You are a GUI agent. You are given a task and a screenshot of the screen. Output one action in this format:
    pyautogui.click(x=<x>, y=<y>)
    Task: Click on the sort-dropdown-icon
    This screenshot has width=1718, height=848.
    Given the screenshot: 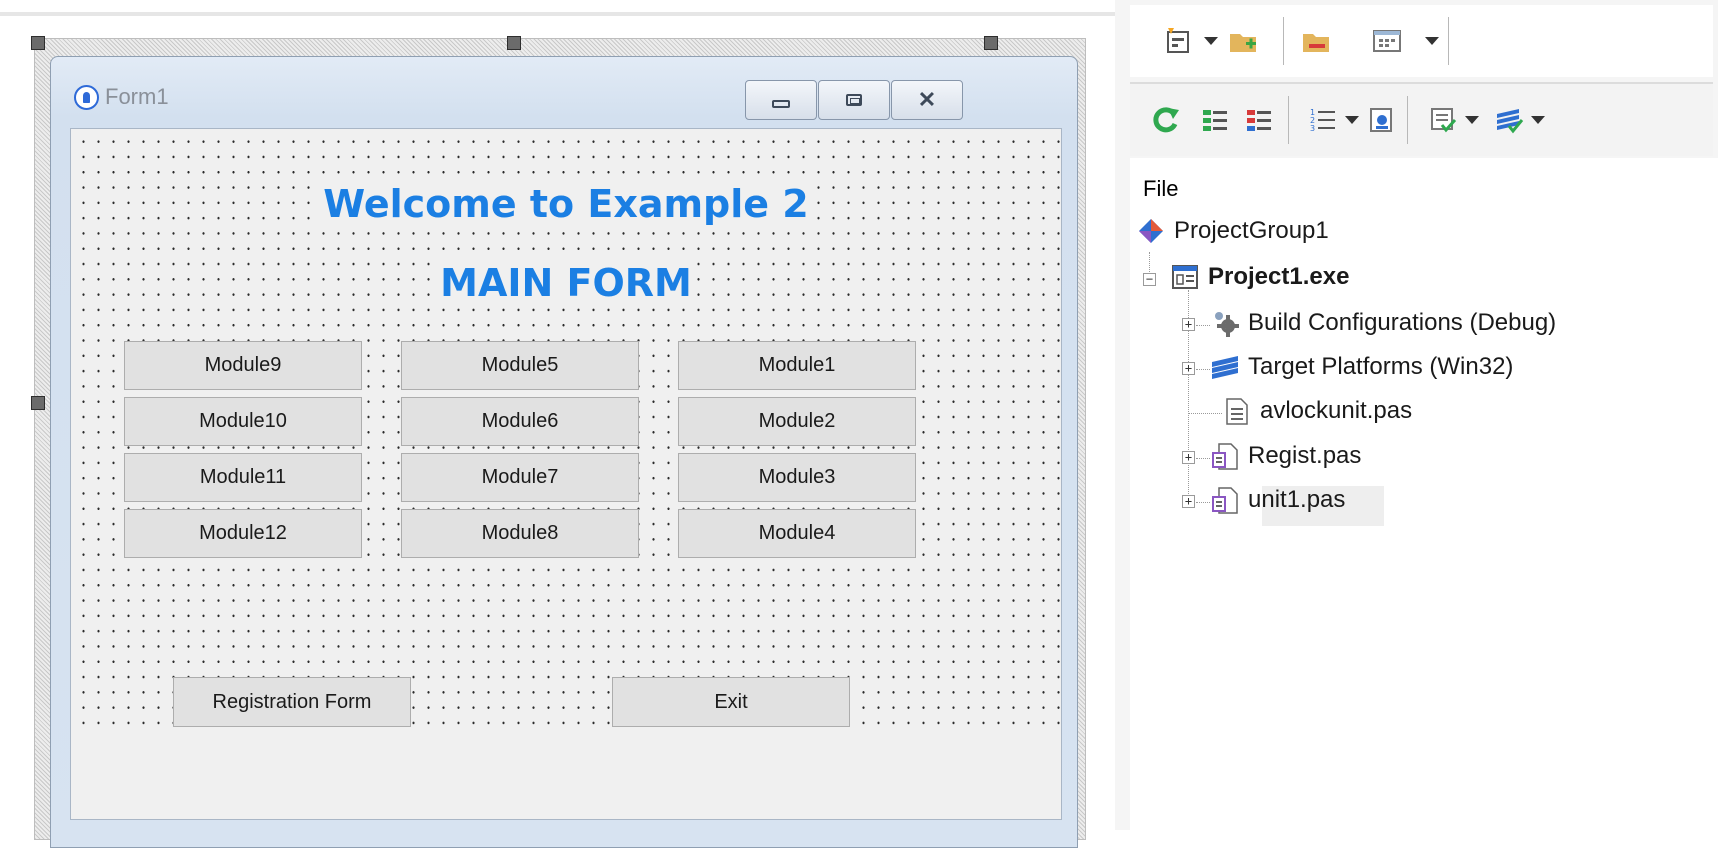 What is the action you would take?
    pyautogui.click(x=1352, y=120)
    